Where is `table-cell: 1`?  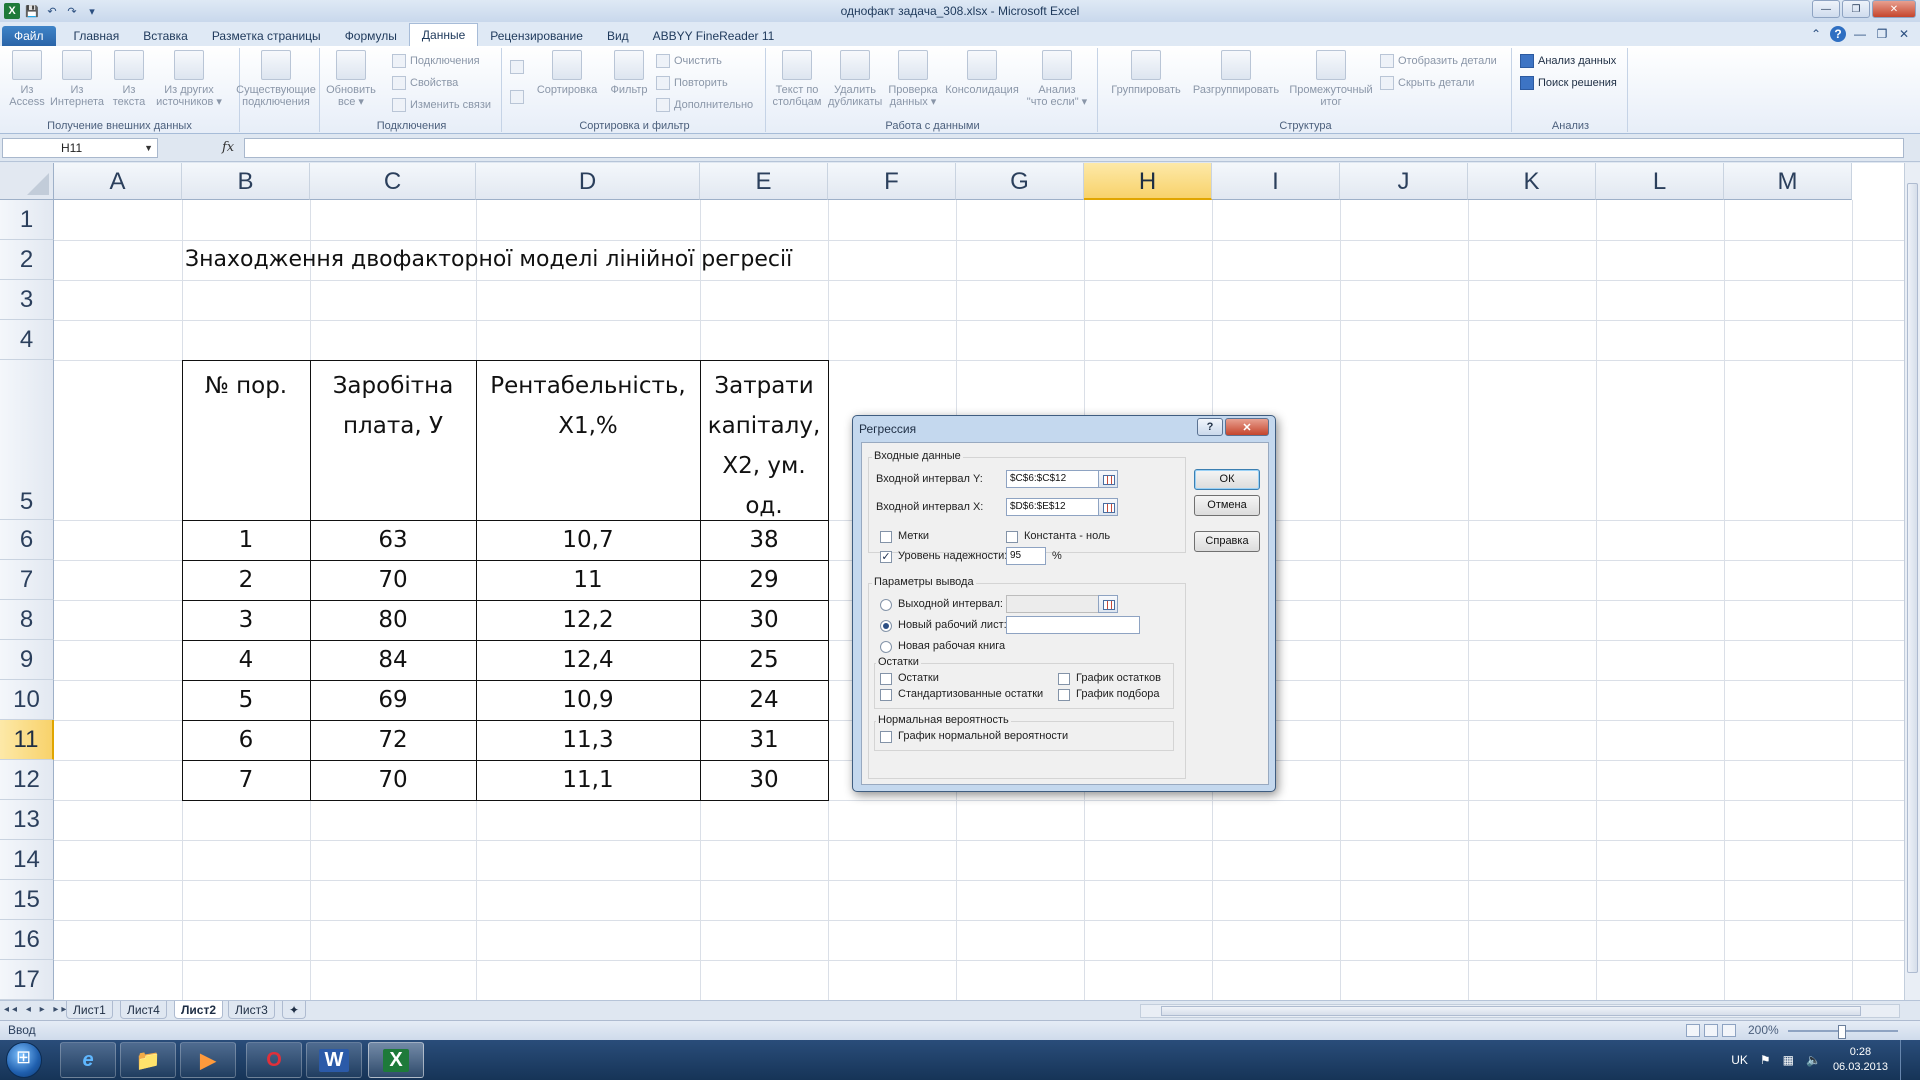 table-cell: 1 is located at coordinates (246, 540).